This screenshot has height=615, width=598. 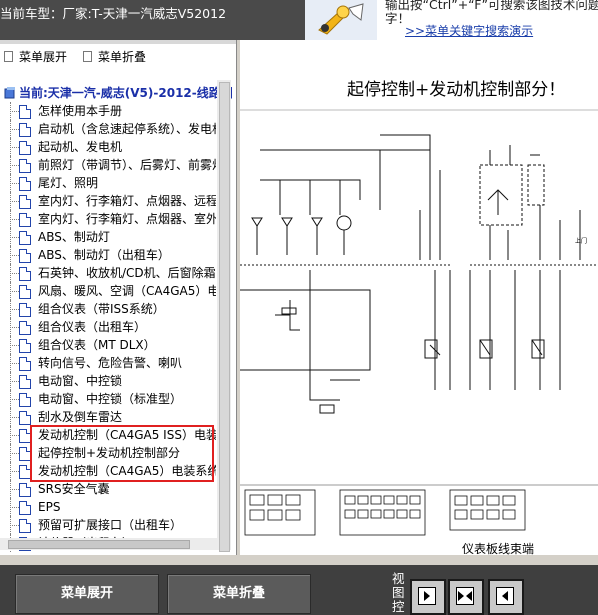 I want to click on tree-item: 室内灯、行李箱灯、点烟器、室外顶, so click(x=108, y=219).